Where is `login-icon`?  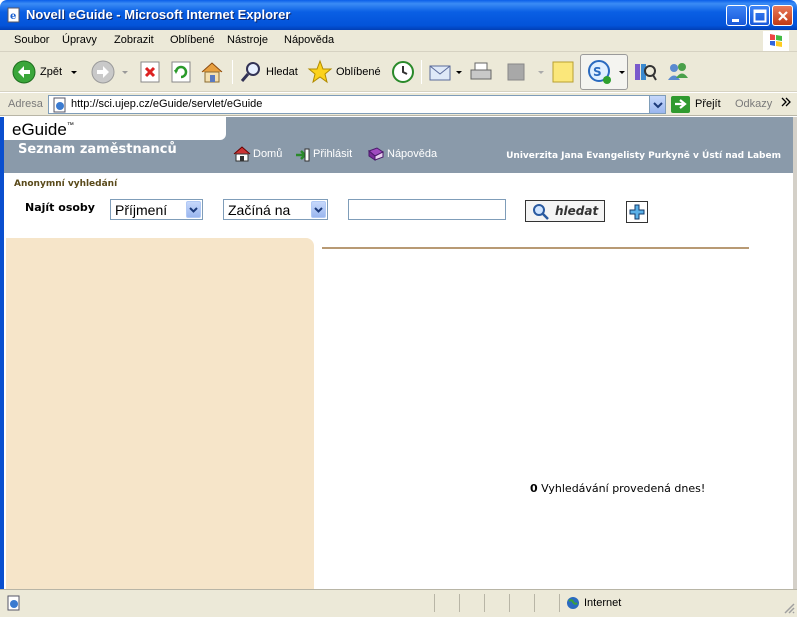 login-icon is located at coordinates (302, 155).